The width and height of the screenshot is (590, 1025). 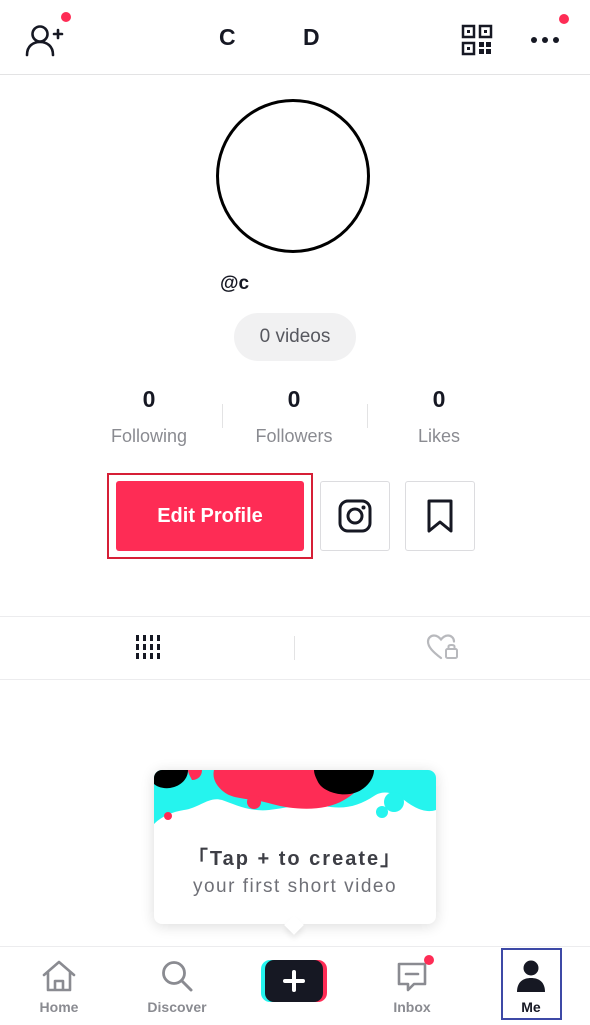 What do you see at coordinates (294, 416) in the screenshot?
I see `stat-followers: 0 Followers` at bounding box center [294, 416].